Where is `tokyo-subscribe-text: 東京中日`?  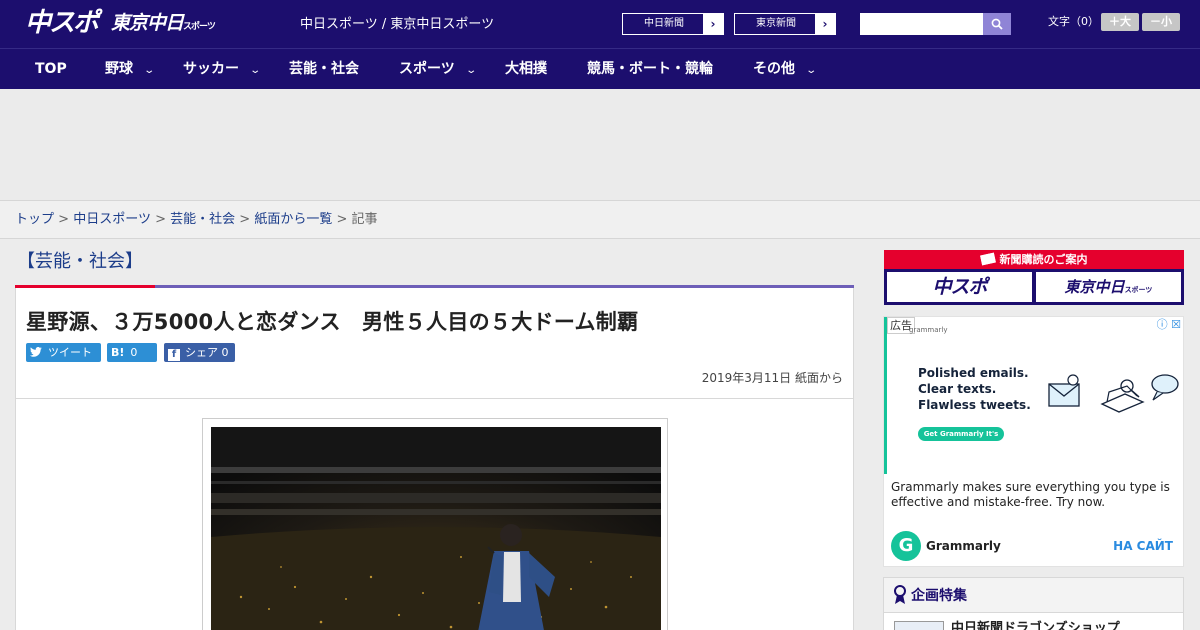
tokyo-subscribe-text: 東京中日 is located at coordinates (1094, 287).